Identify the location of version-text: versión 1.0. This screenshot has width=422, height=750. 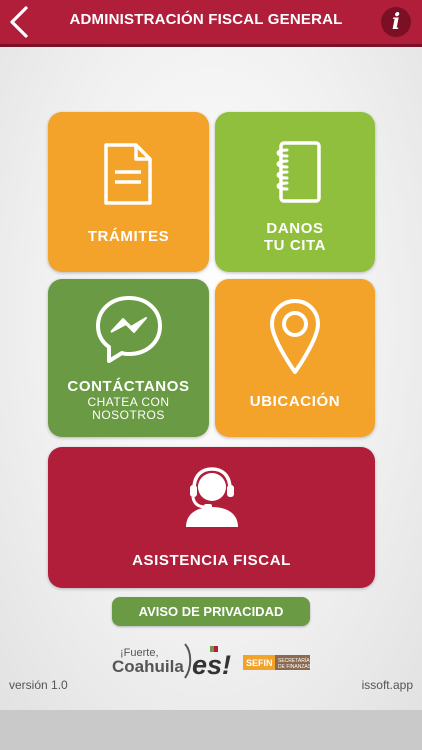
(38, 685).